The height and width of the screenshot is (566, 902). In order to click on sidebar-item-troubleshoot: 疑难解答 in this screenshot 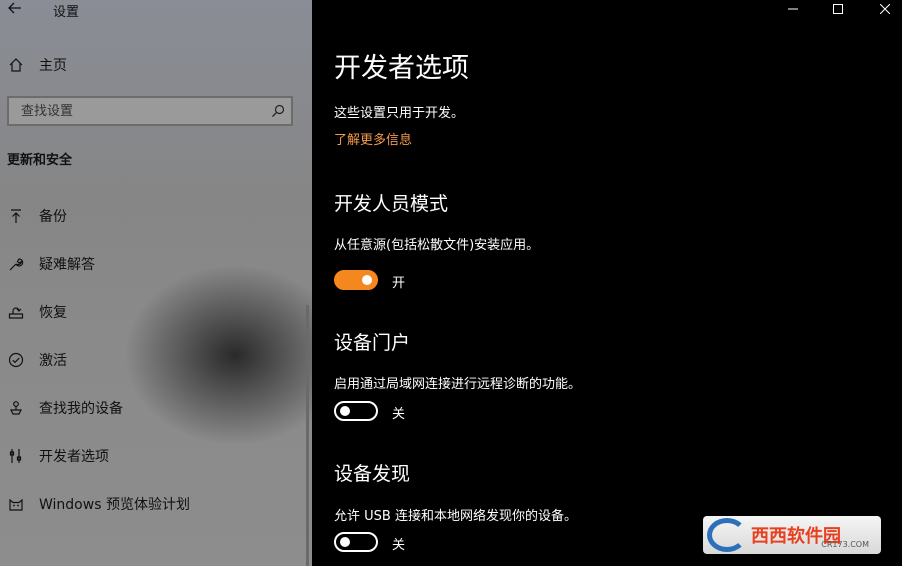, I will do `click(152, 264)`.